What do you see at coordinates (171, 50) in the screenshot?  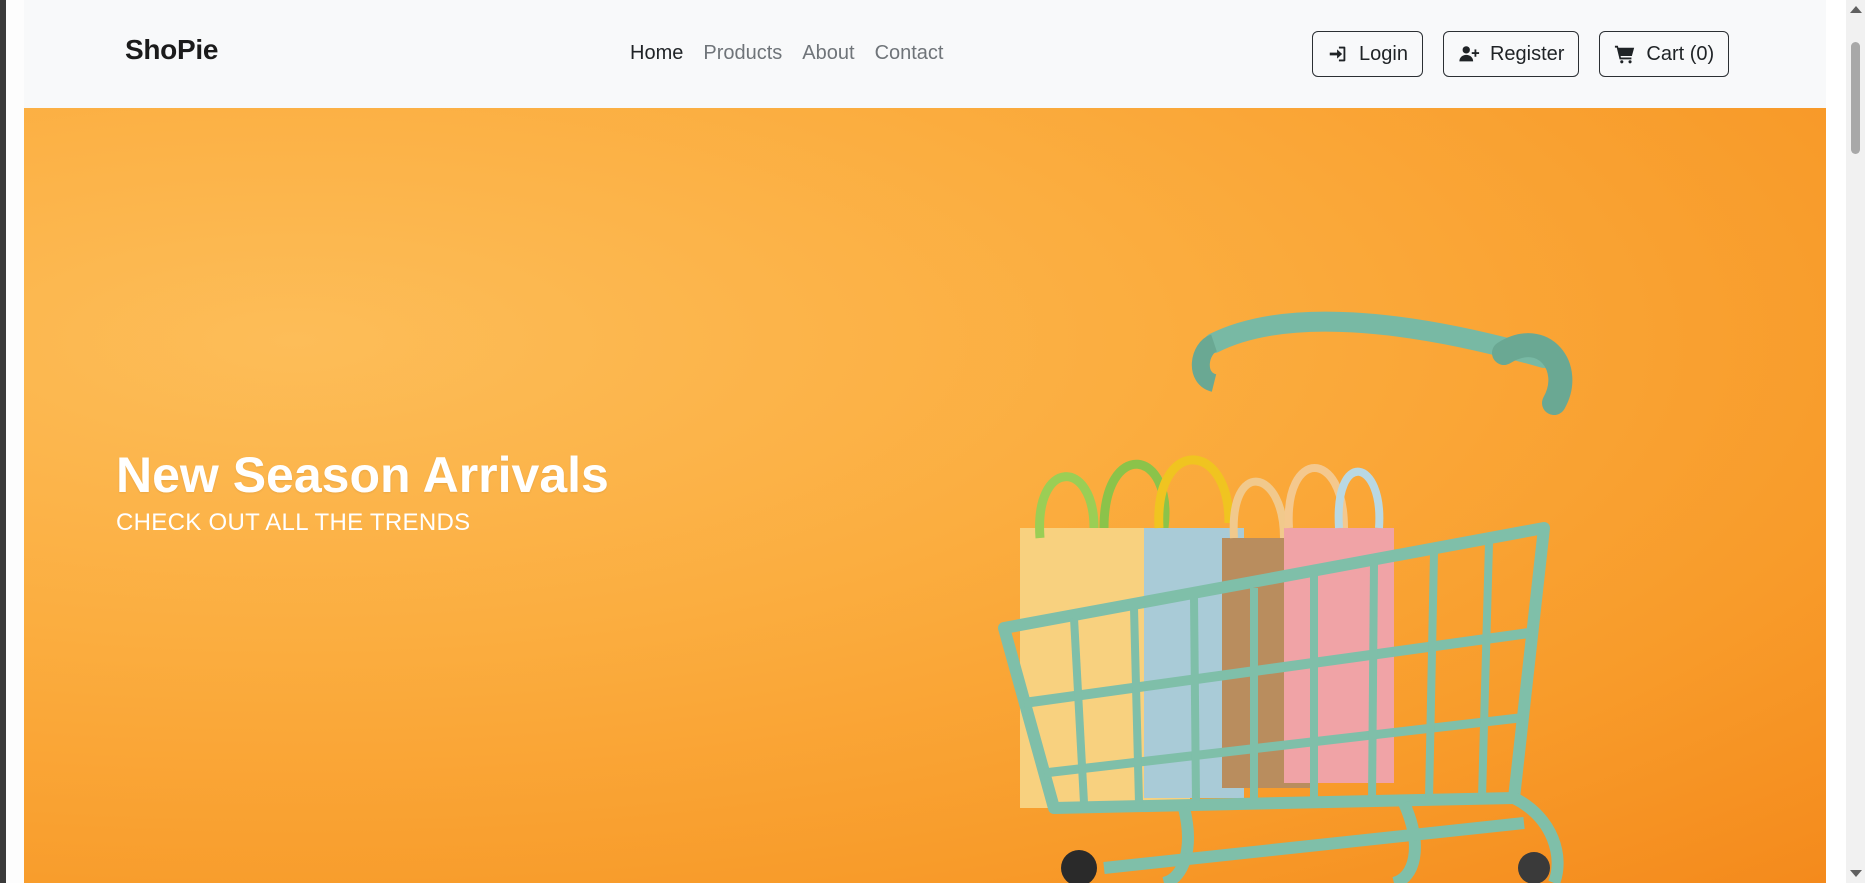 I see `brand-logo: ShoPie` at bounding box center [171, 50].